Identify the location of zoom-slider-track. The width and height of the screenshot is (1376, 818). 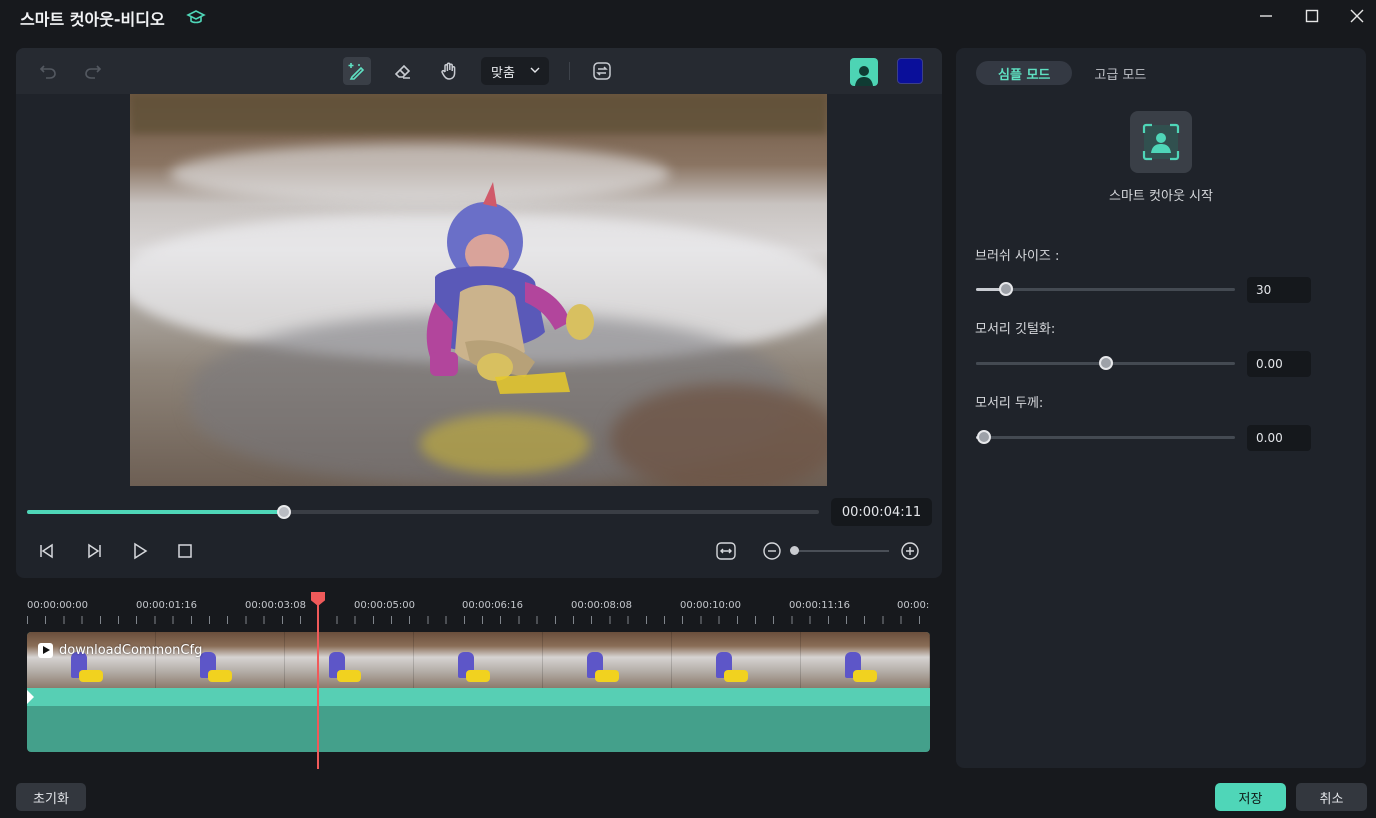
(841, 551).